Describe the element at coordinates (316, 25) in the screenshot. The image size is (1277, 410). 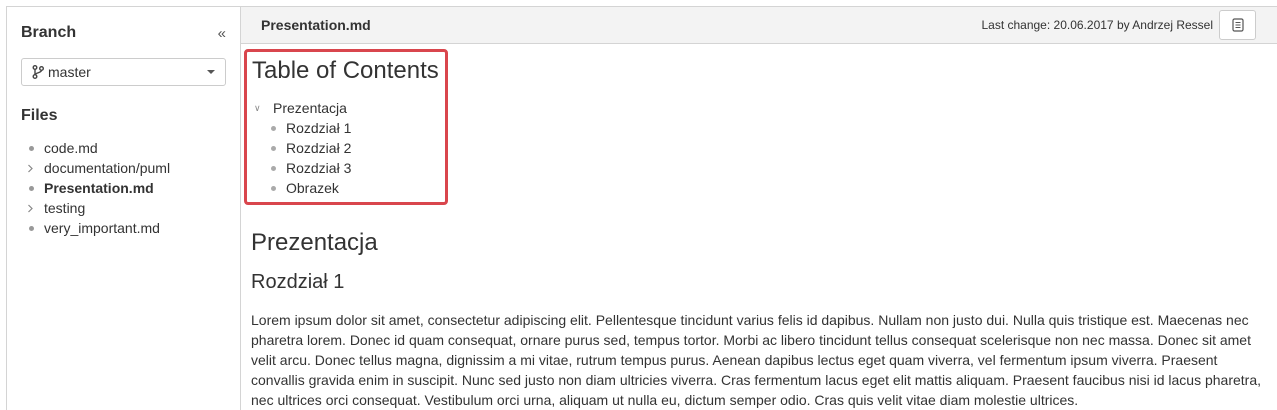
I see `document-title: Presentation.md` at that location.